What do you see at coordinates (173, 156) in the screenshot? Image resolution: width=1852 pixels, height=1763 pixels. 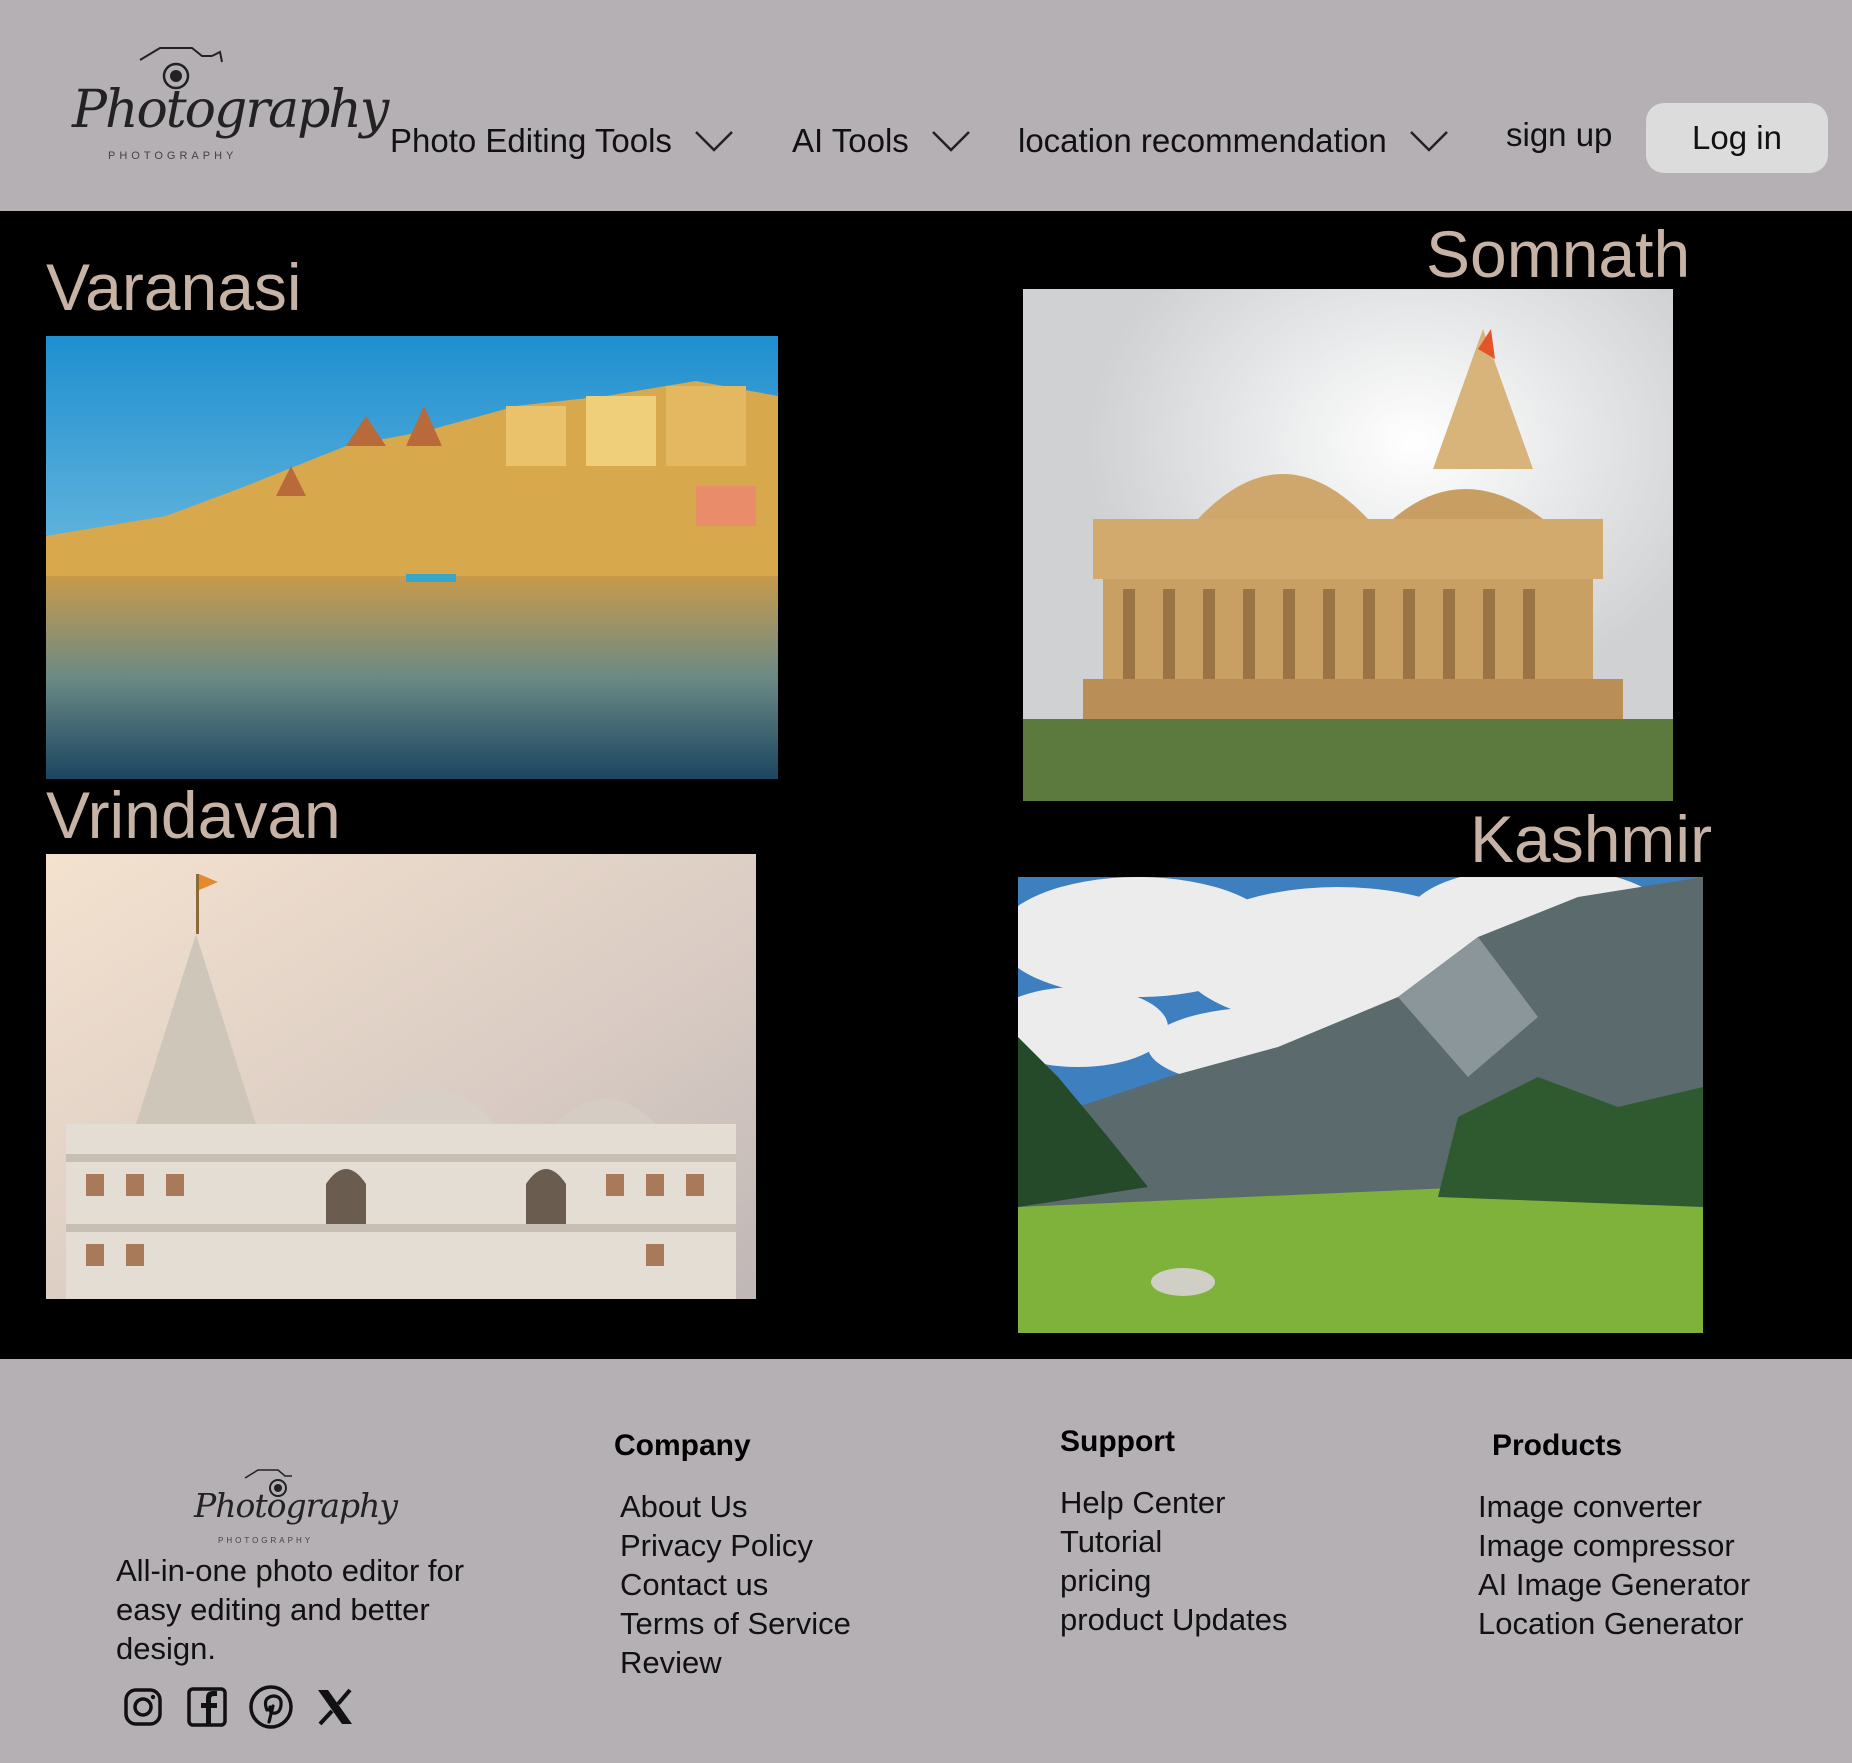 I see `logo-subtext: PHOTOGRAPHY` at bounding box center [173, 156].